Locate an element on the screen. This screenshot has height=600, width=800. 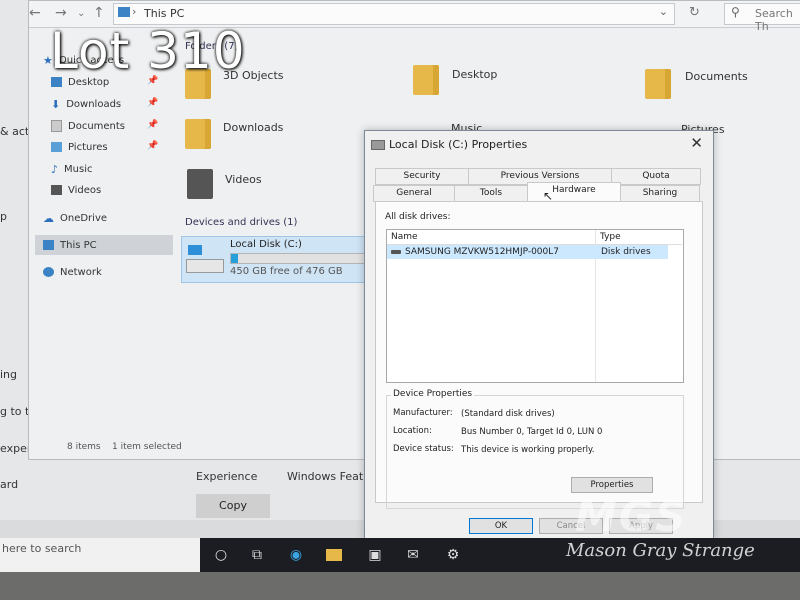
nav-item-label: Documents is located at coordinates (97, 126).